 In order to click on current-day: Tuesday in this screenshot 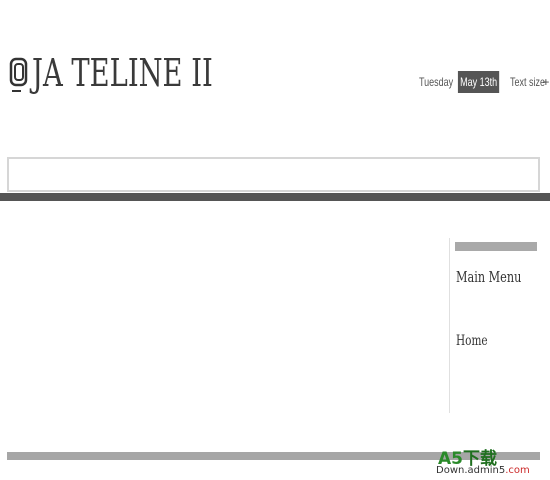, I will do `click(436, 82)`.